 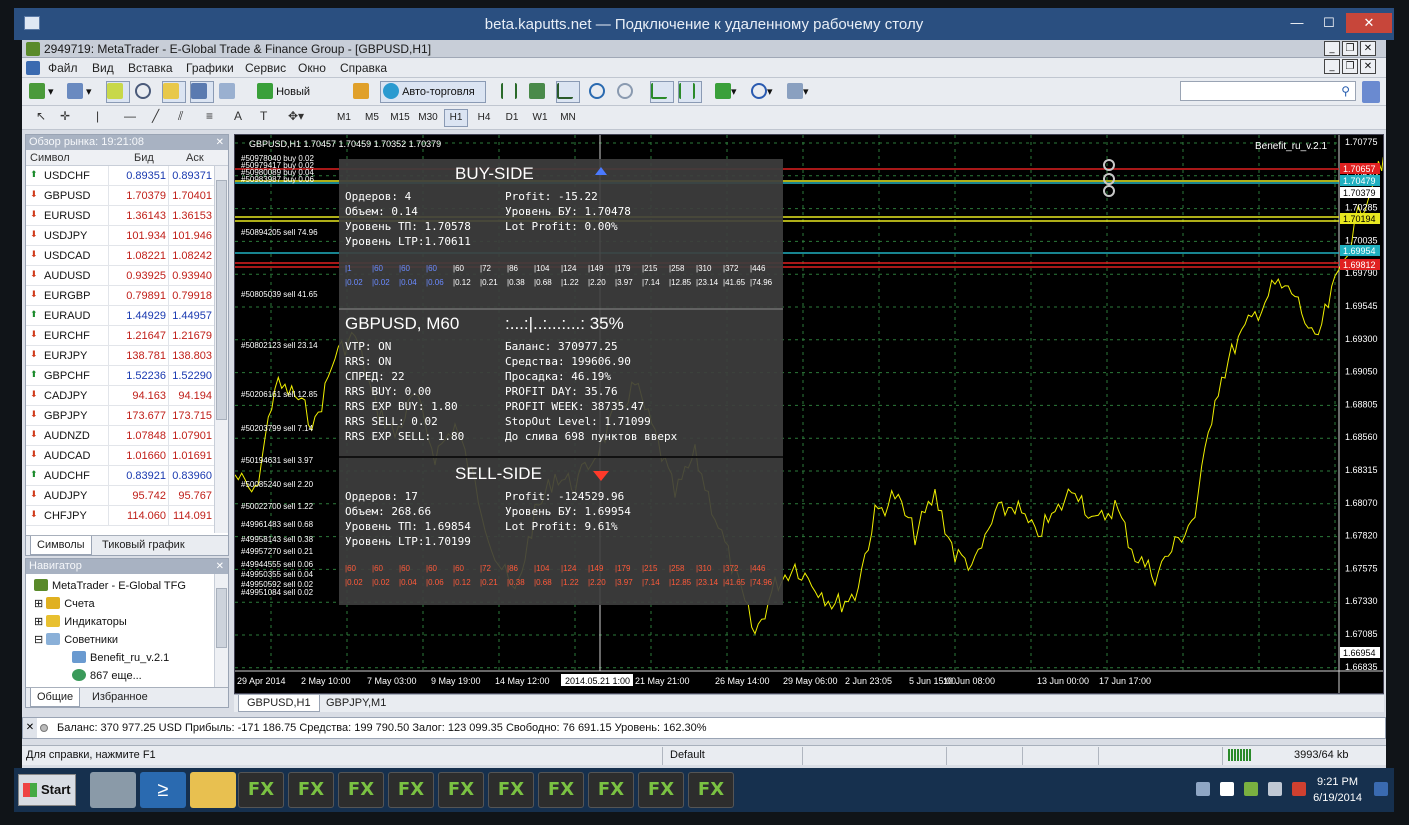 I want to click on text-label-icon: T, so click(x=263, y=116).